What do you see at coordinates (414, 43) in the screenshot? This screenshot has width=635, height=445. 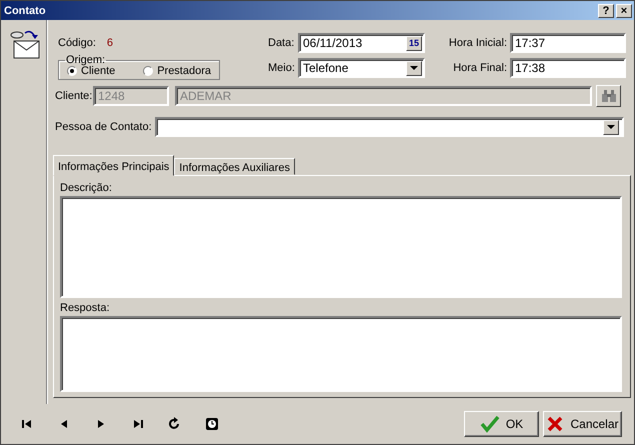 I see `calendar-button: 15` at bounding box center [414, 43].